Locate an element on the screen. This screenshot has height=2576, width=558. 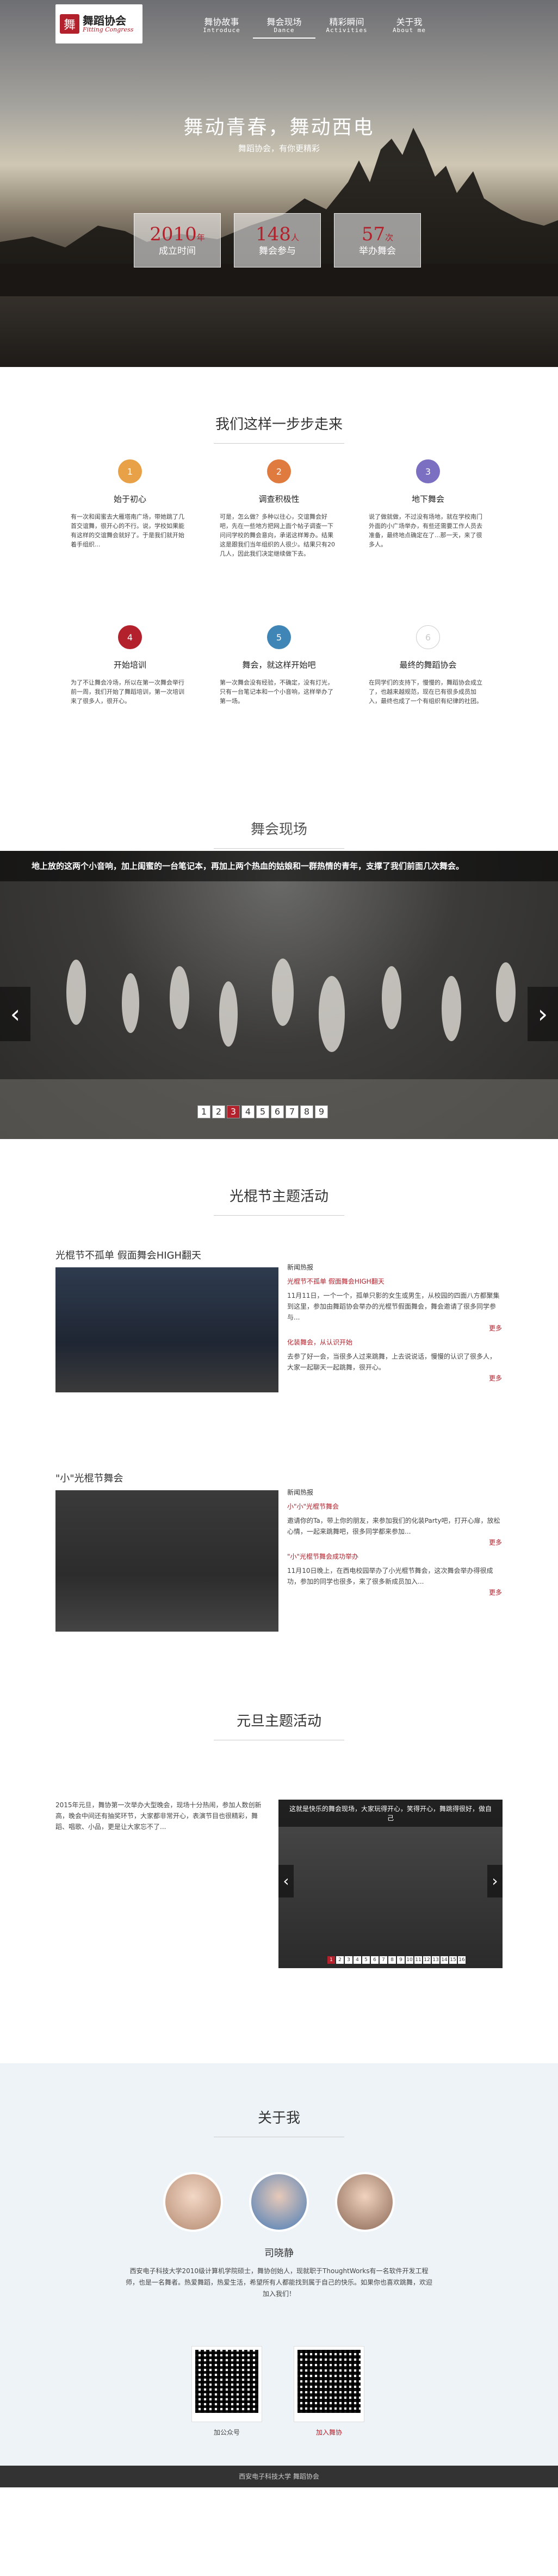
menu-item-introduce: 舞协故事 Introduce is located at coordinates (221, 28).